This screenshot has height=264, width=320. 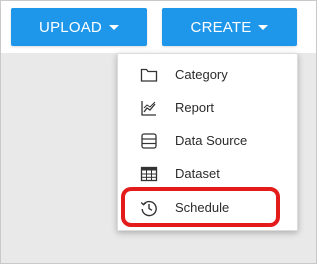 I want to click on create-button: CREATE, so click(x=229, y=27).